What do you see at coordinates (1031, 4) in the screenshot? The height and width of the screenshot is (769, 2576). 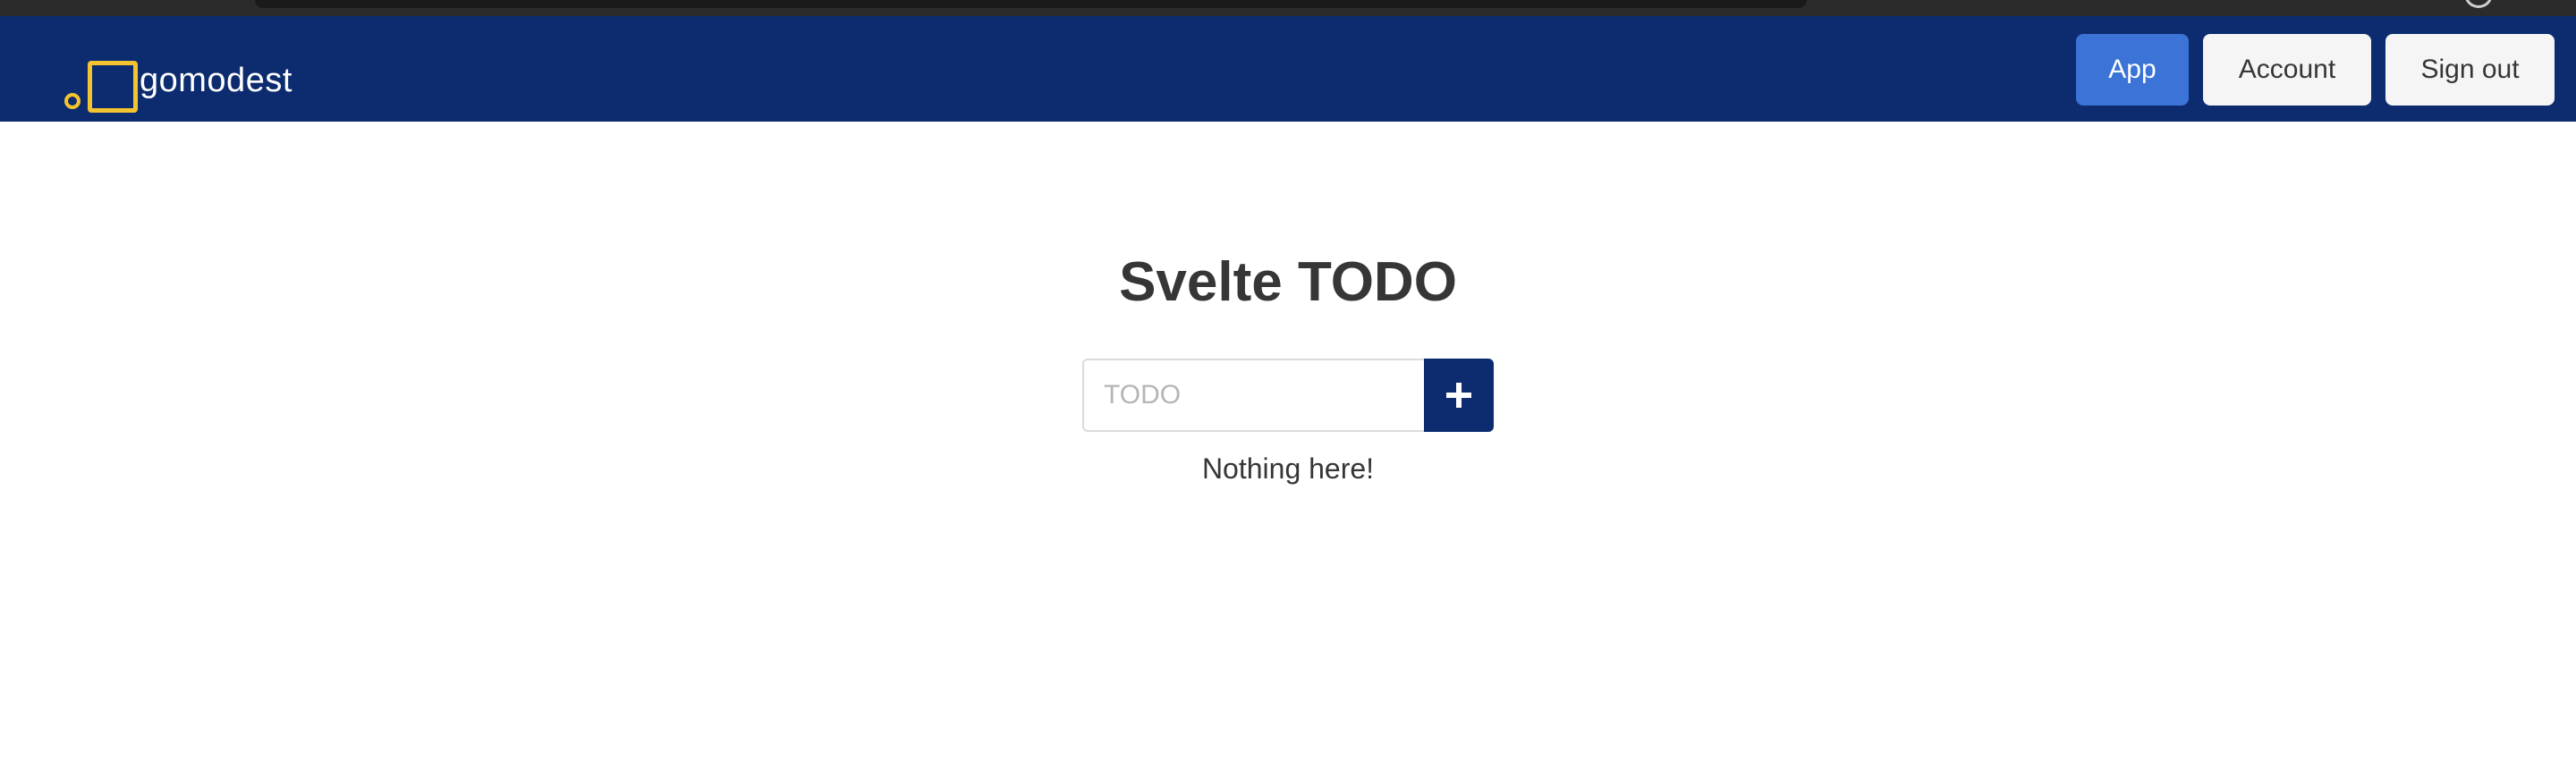 I see `browser-address-bar` at bounding box center [1031, 4].